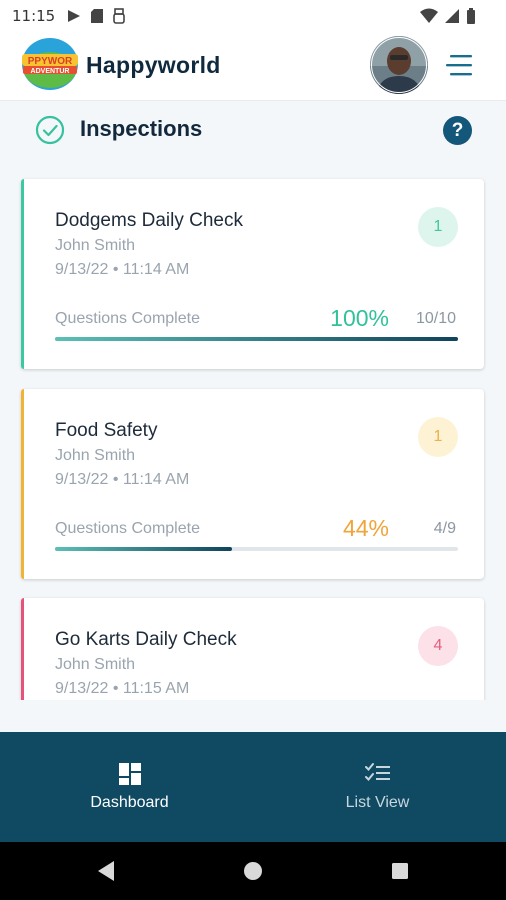 This screenshot has height=900, width=506. Describe the element at coordinates (97, 16) in the screenshot. I see `sd-card-icon` at that location.